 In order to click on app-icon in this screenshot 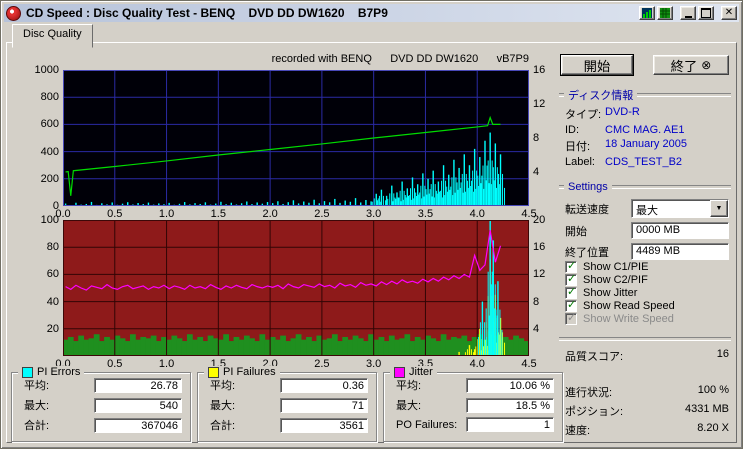, I will do `click(13, 13)`.